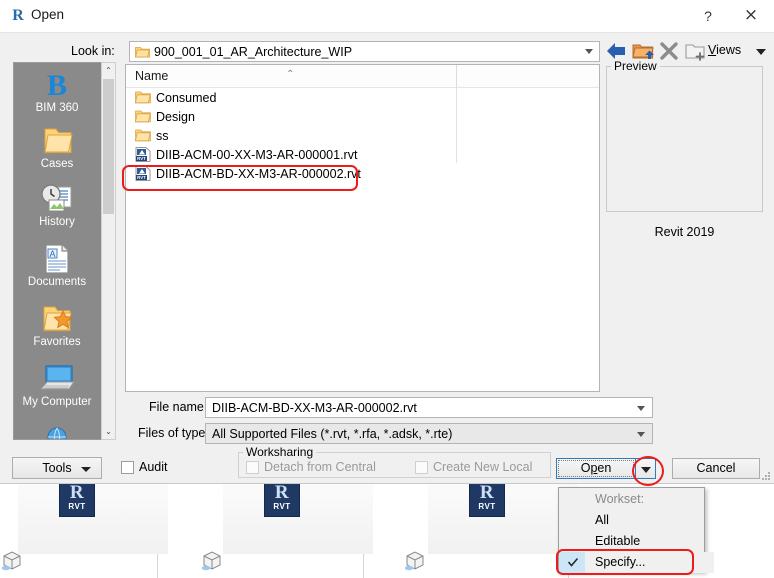  What do you see at coordinates (387, 32) in the screenshot?
I see `title-separator` at bounding box center [387, 32].